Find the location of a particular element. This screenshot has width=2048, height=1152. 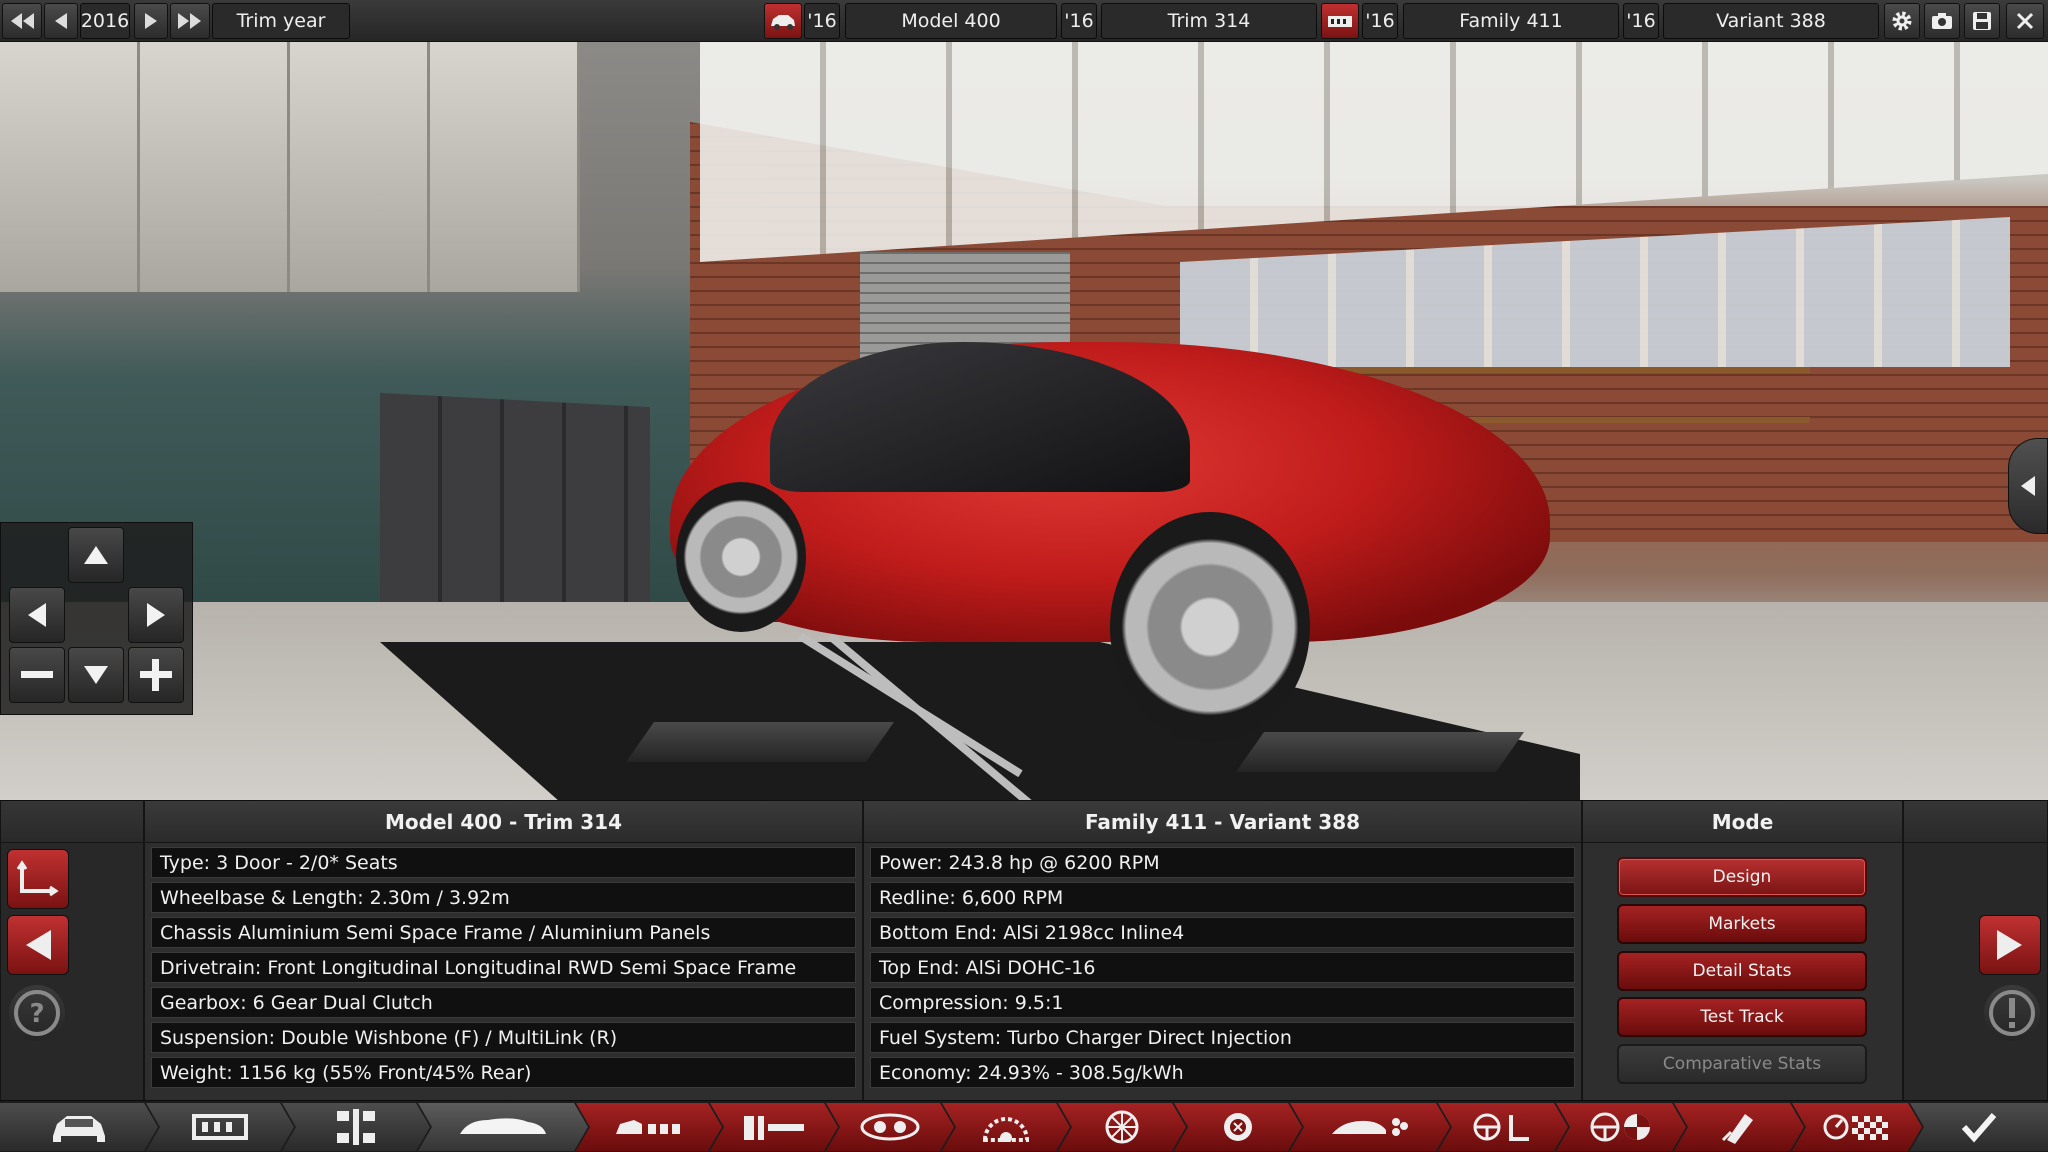

variant-year: '16 is located at coordinates (1641, 21).